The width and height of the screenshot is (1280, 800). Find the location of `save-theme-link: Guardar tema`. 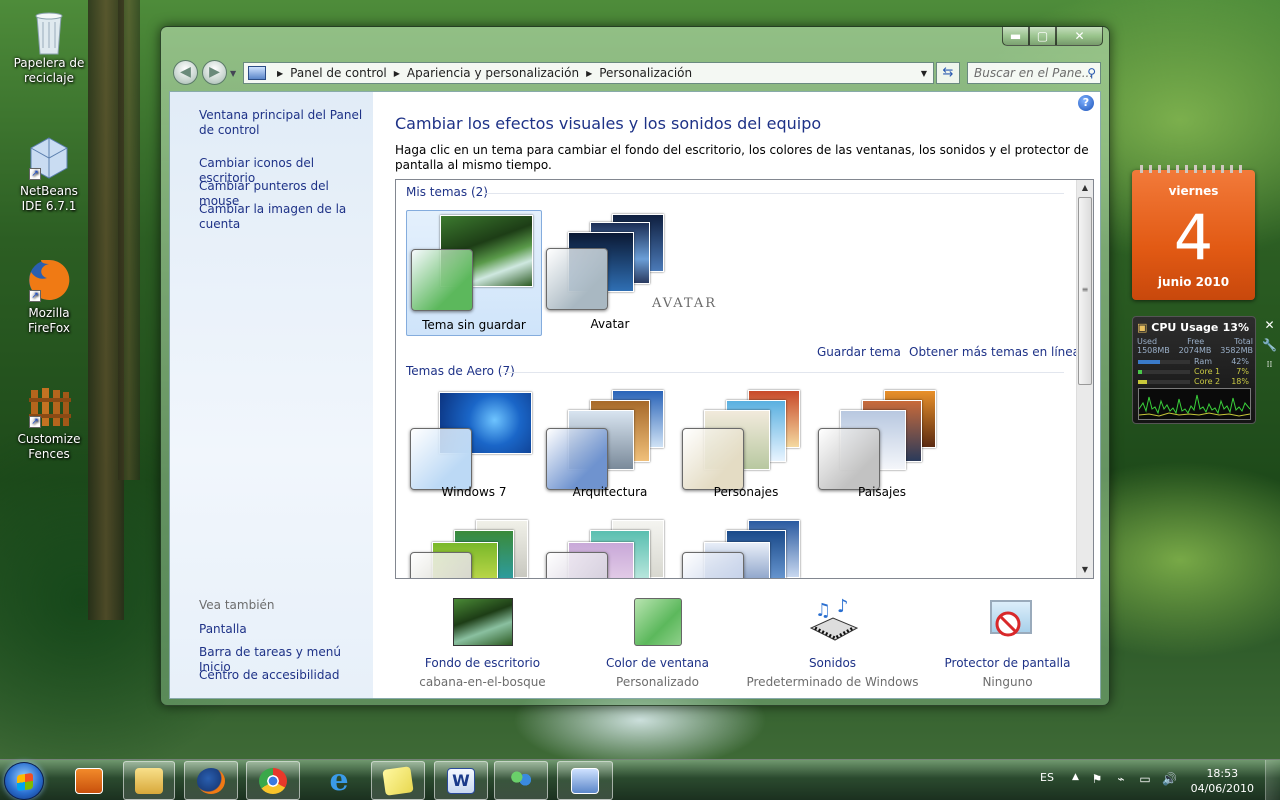

save-theme-link: Guardar tema is located at coordinates (859, 352).